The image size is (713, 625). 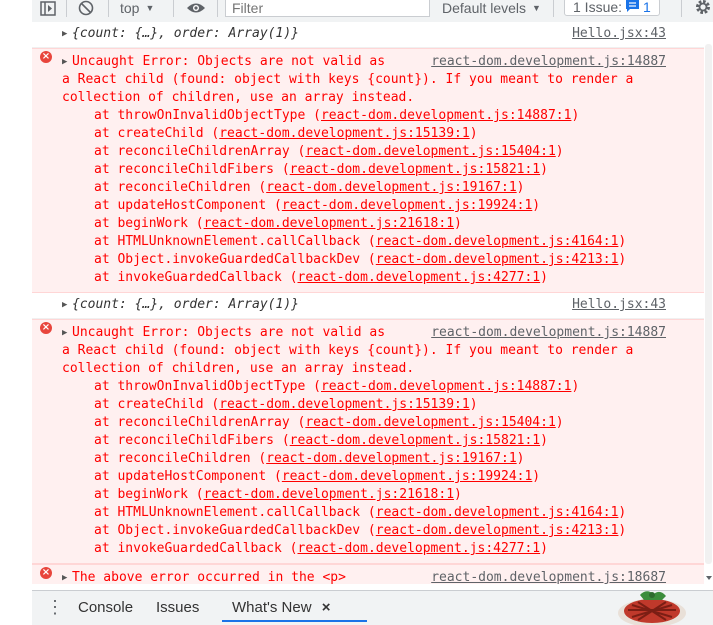 What do you see at coordinates (105, 608) in the screenshot?
I see `tab-console: Console` at bounding box center [105, 608].